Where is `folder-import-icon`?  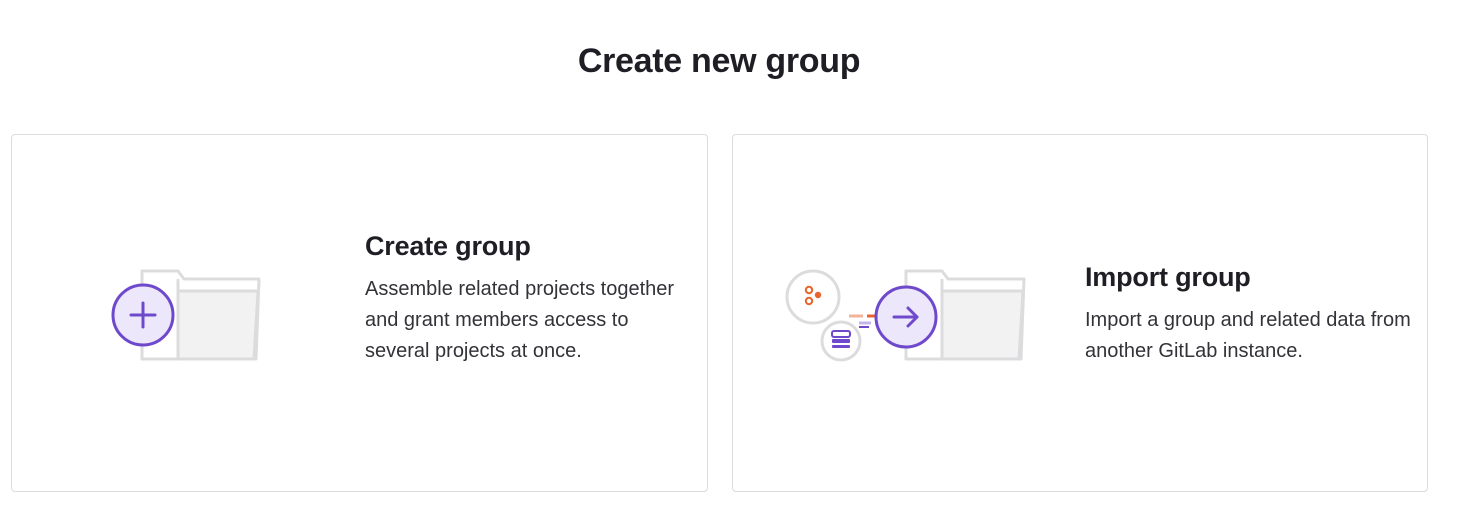 folder-import-icon is located at coordinates (913, 317).